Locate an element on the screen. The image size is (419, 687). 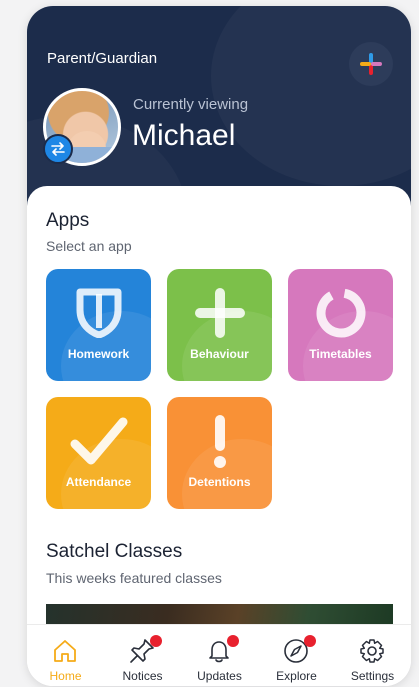
app-tile-homework: Homework is located at coordinates (98, 325).